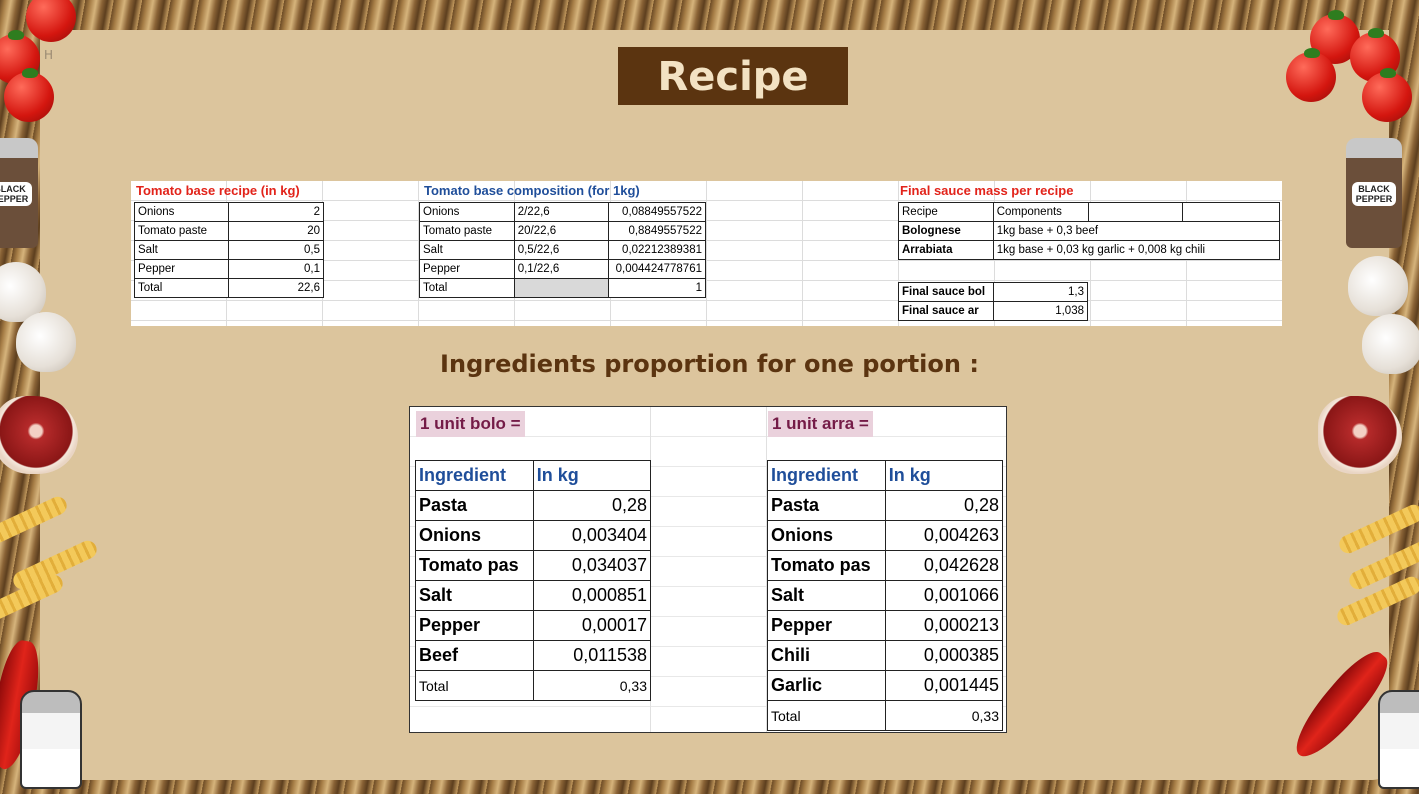  I want to click on tomato-base-caption: Tomato base recipe (in kg), so click(218, 190).